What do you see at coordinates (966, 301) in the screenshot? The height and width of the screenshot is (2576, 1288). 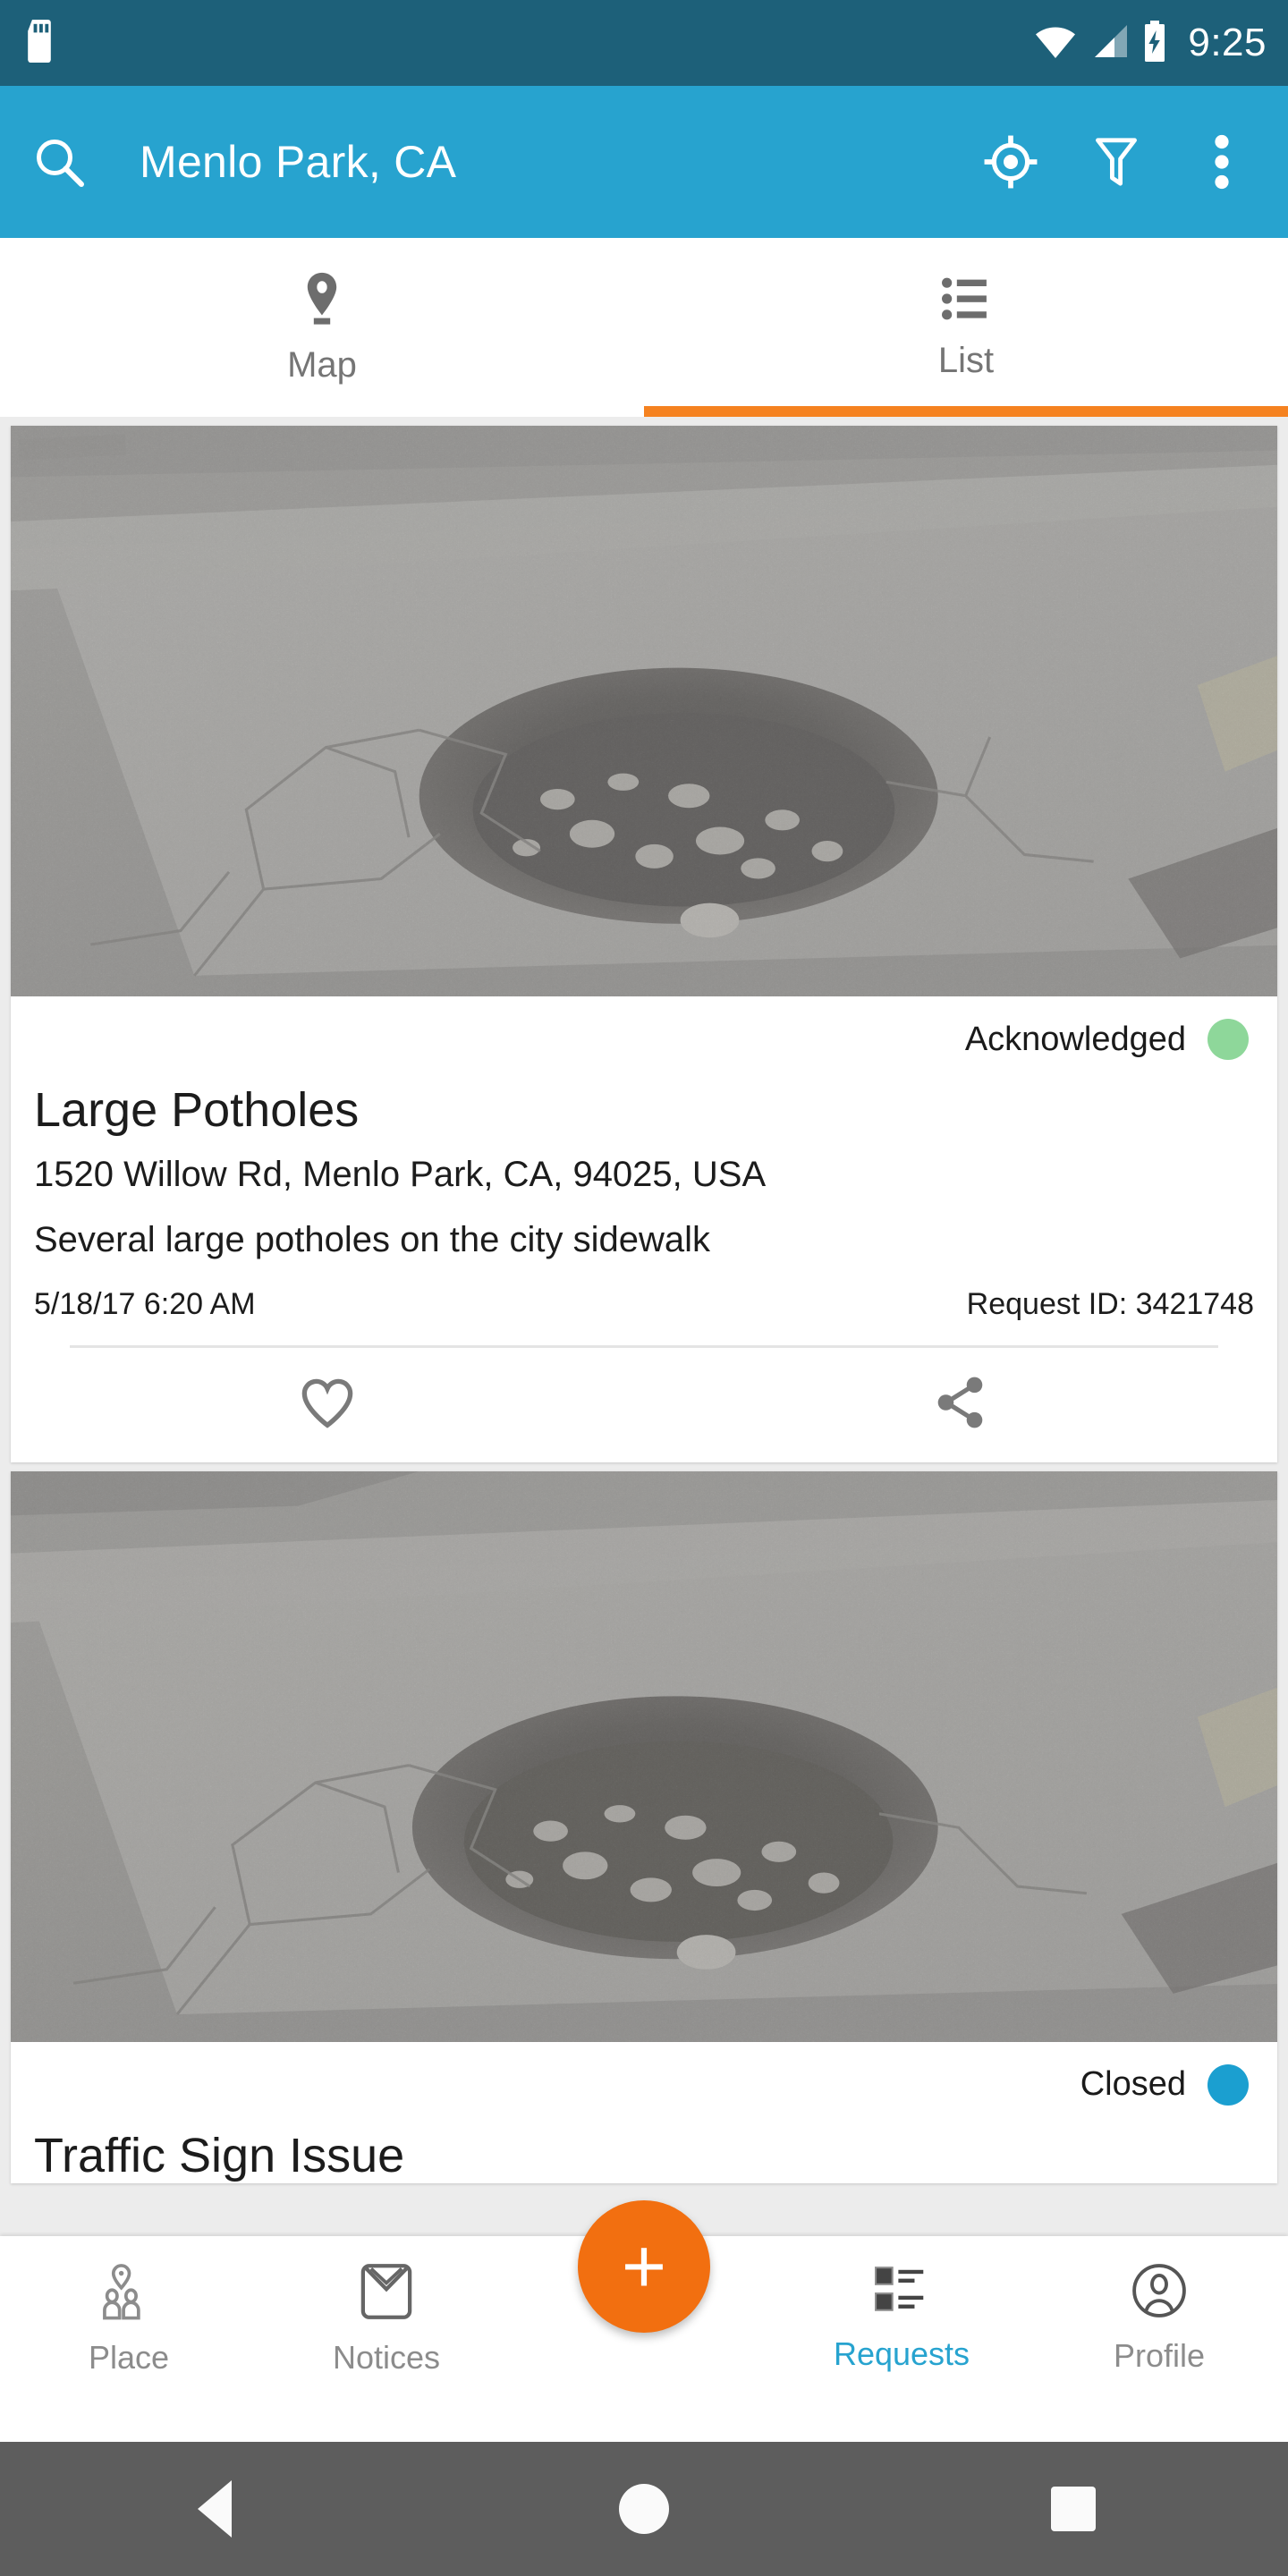 I see `list-icon` at bounding box center [966, 301].